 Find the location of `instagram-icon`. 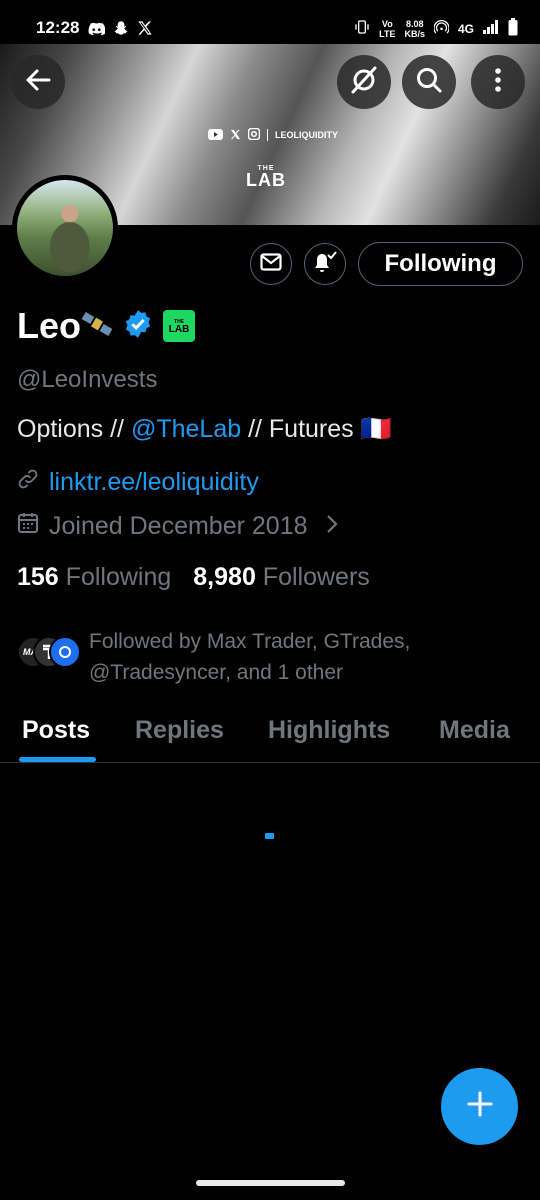

instagram-icon is located at coordinates (254, 134).